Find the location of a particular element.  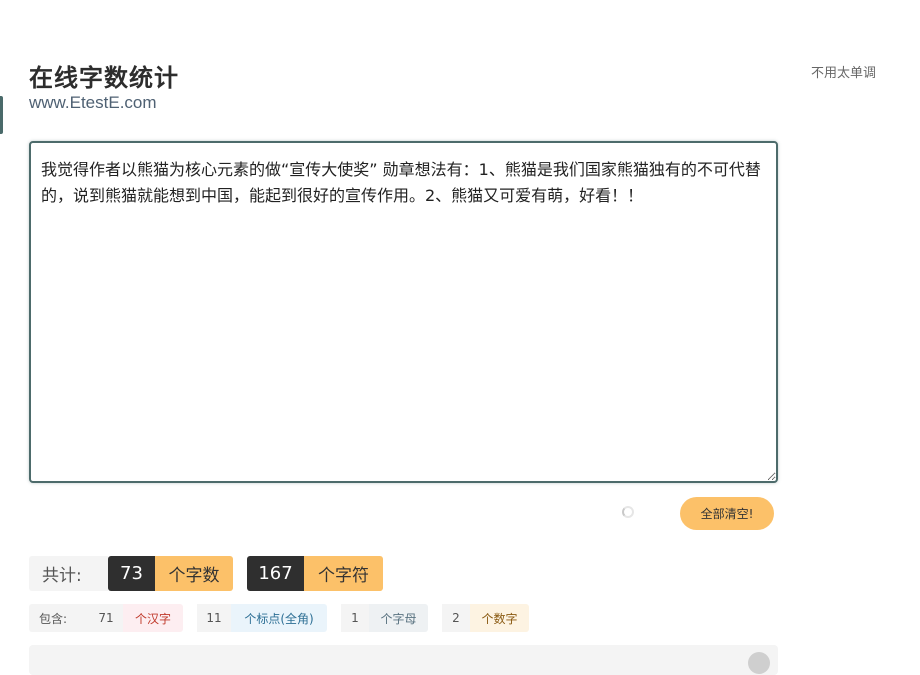

digit-count-value: 2 is located at coordinates (456, 618).